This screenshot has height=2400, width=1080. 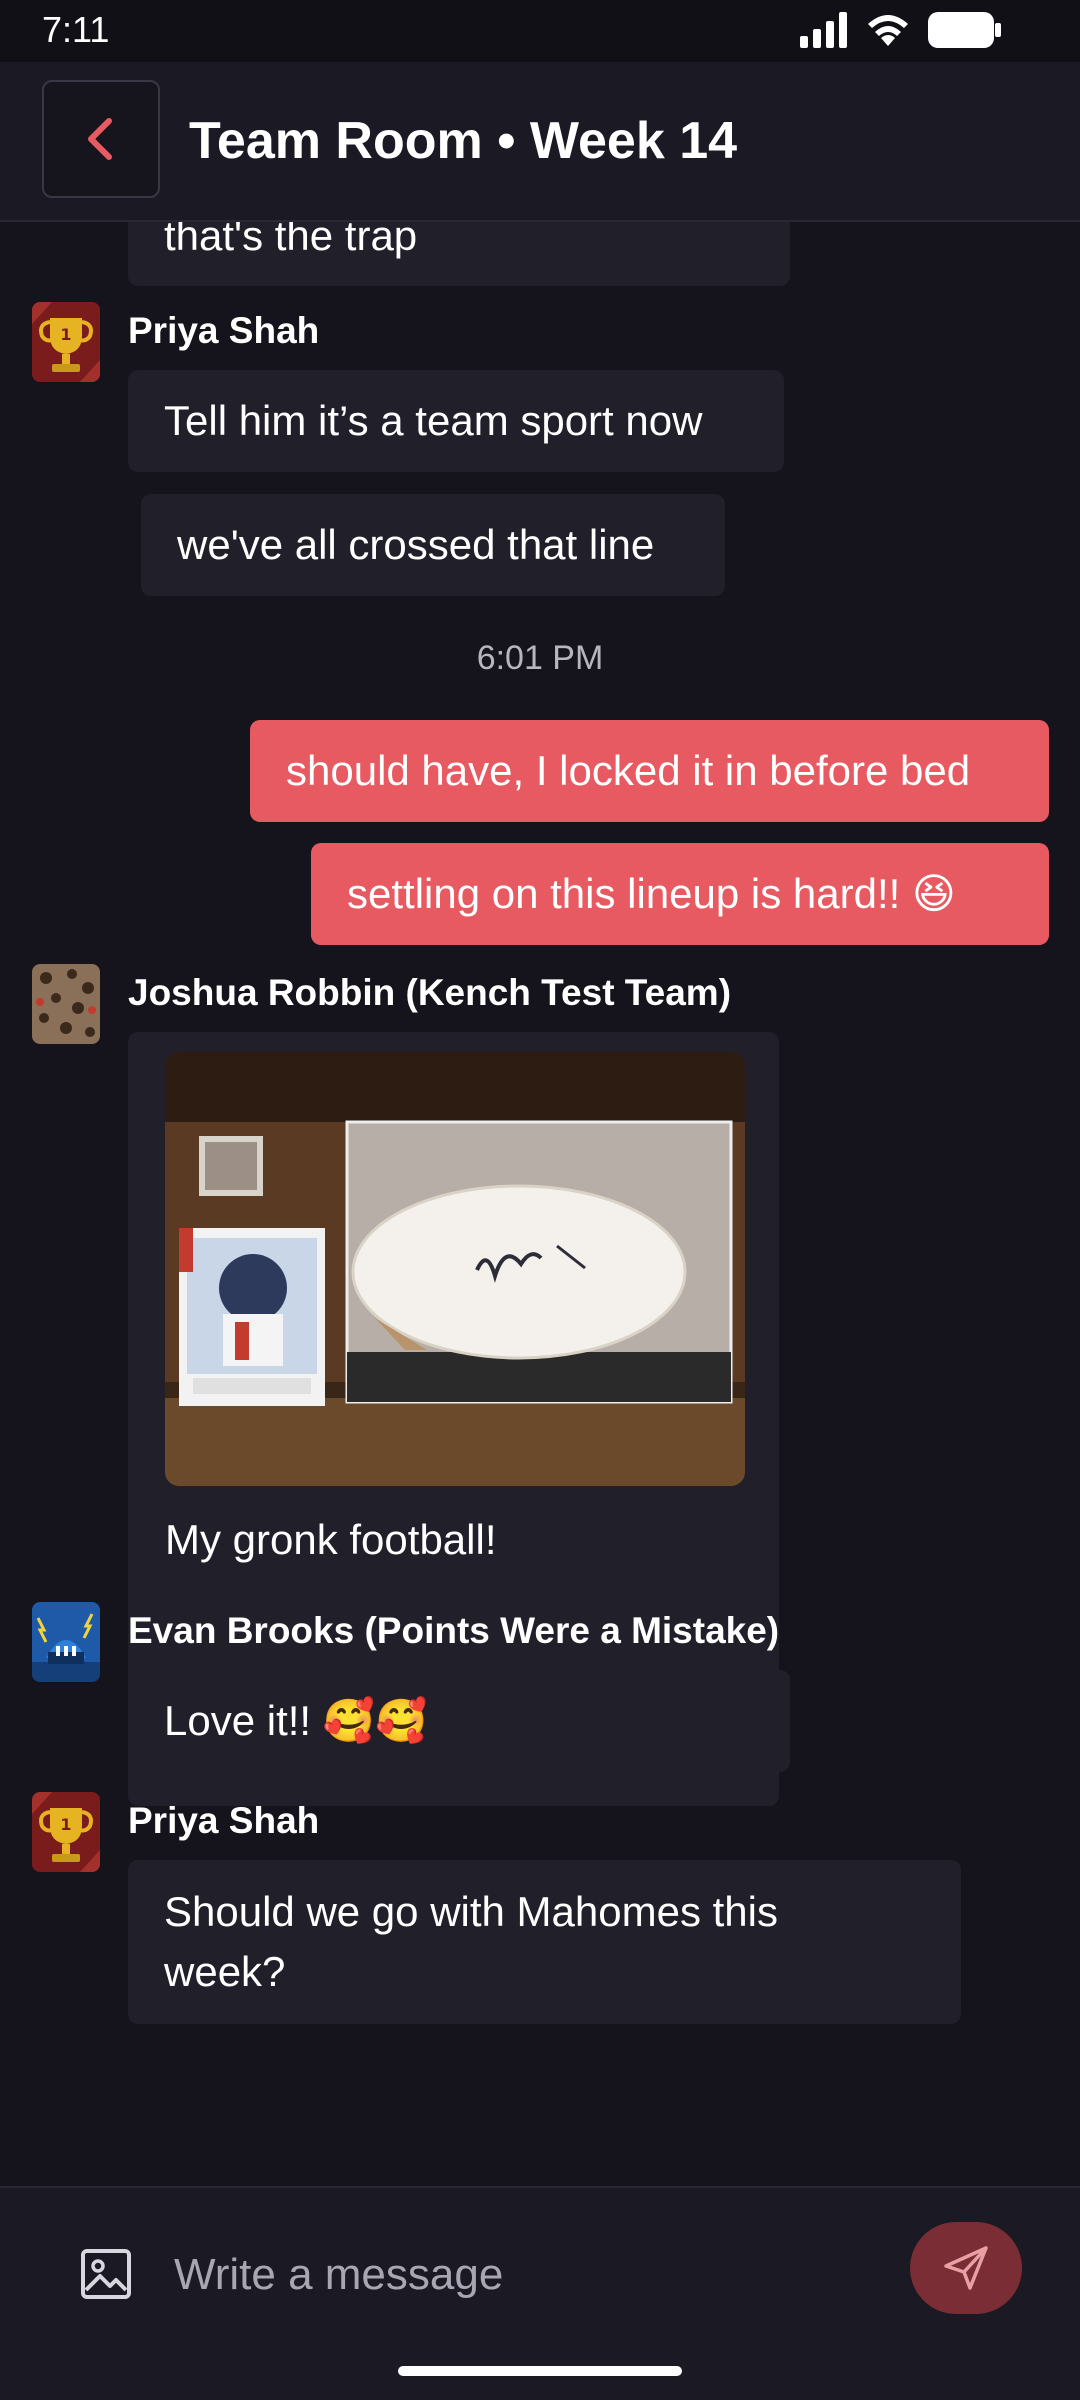 What do you see at coordinates (823, 30) in the screenshot?
I see `signal-icon` at bounding box center [823, 30].